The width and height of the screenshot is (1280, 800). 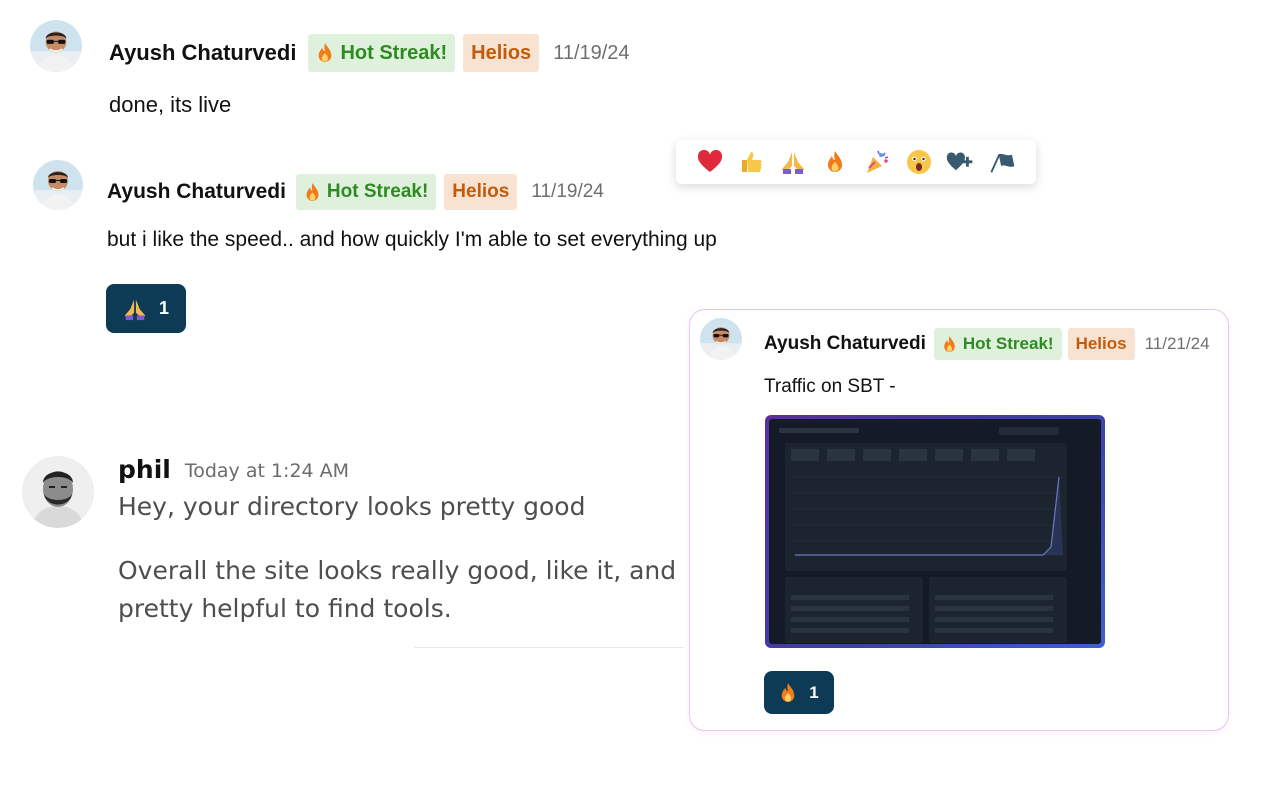 I want to click on traffic-chart-graphic, so click(x=928, y=516).